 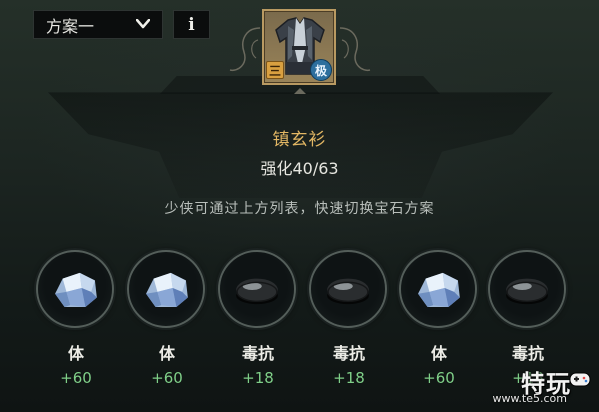 I want to click on watermark: 特玩 www.te5.com, so click(x=541, y=386).